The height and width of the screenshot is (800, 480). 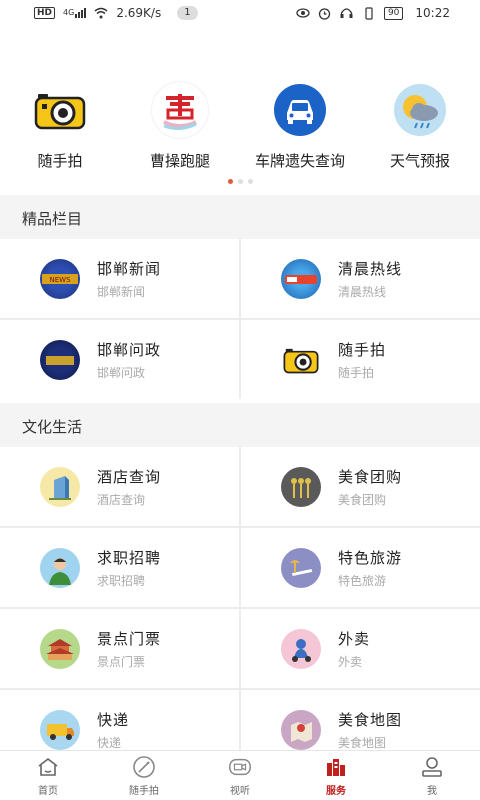 What do you see at coordinates (230, 181) in the screenshot?
I see `carousel-dot-active` at bounding box center [230, 181].